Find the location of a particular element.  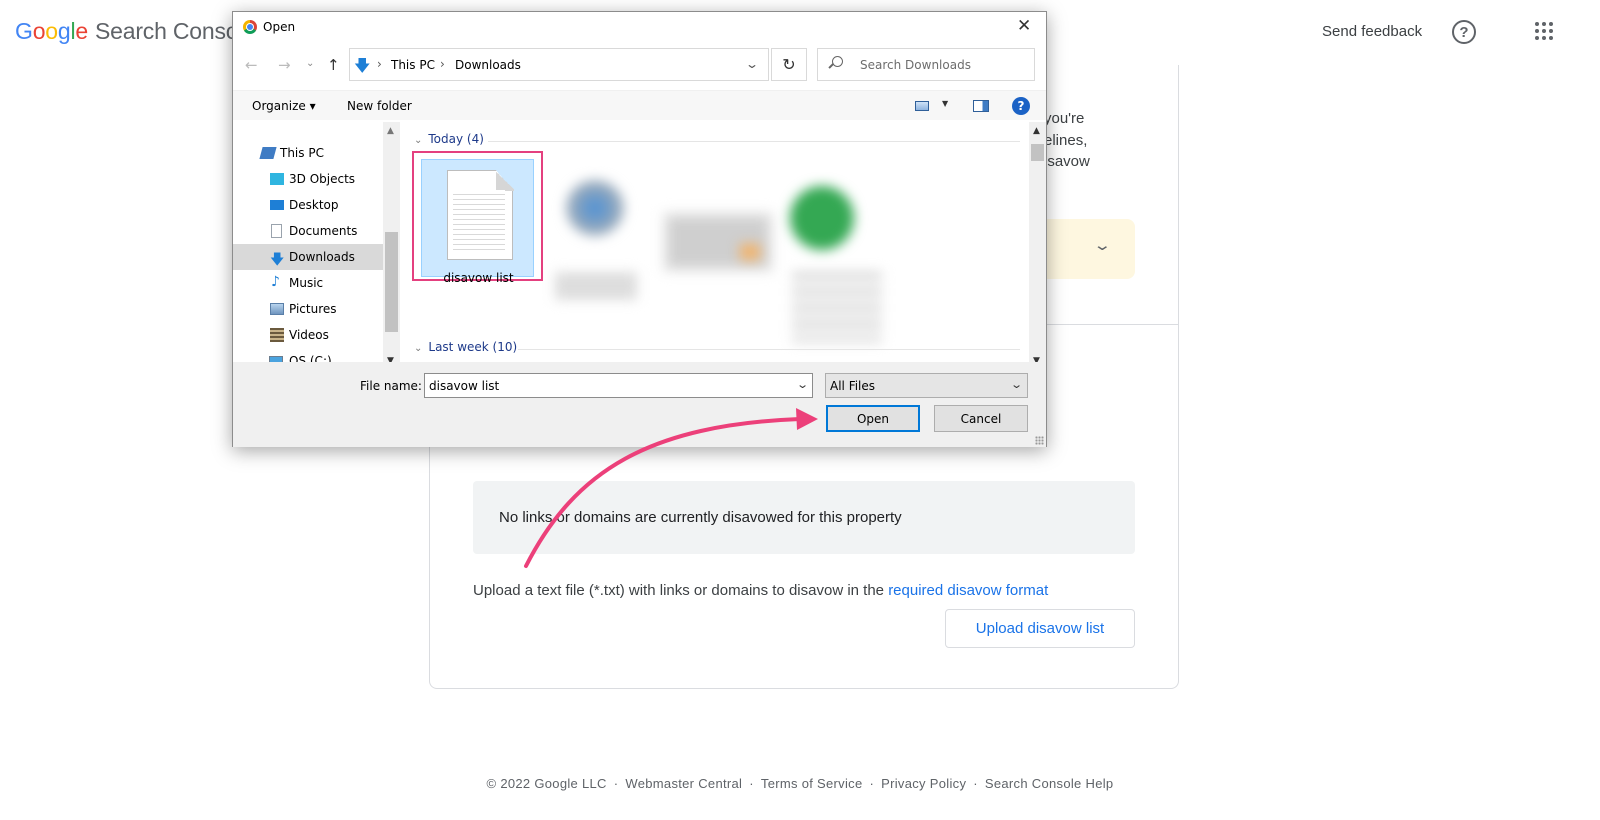

view-options-icon is located at coordinates (922, 106).